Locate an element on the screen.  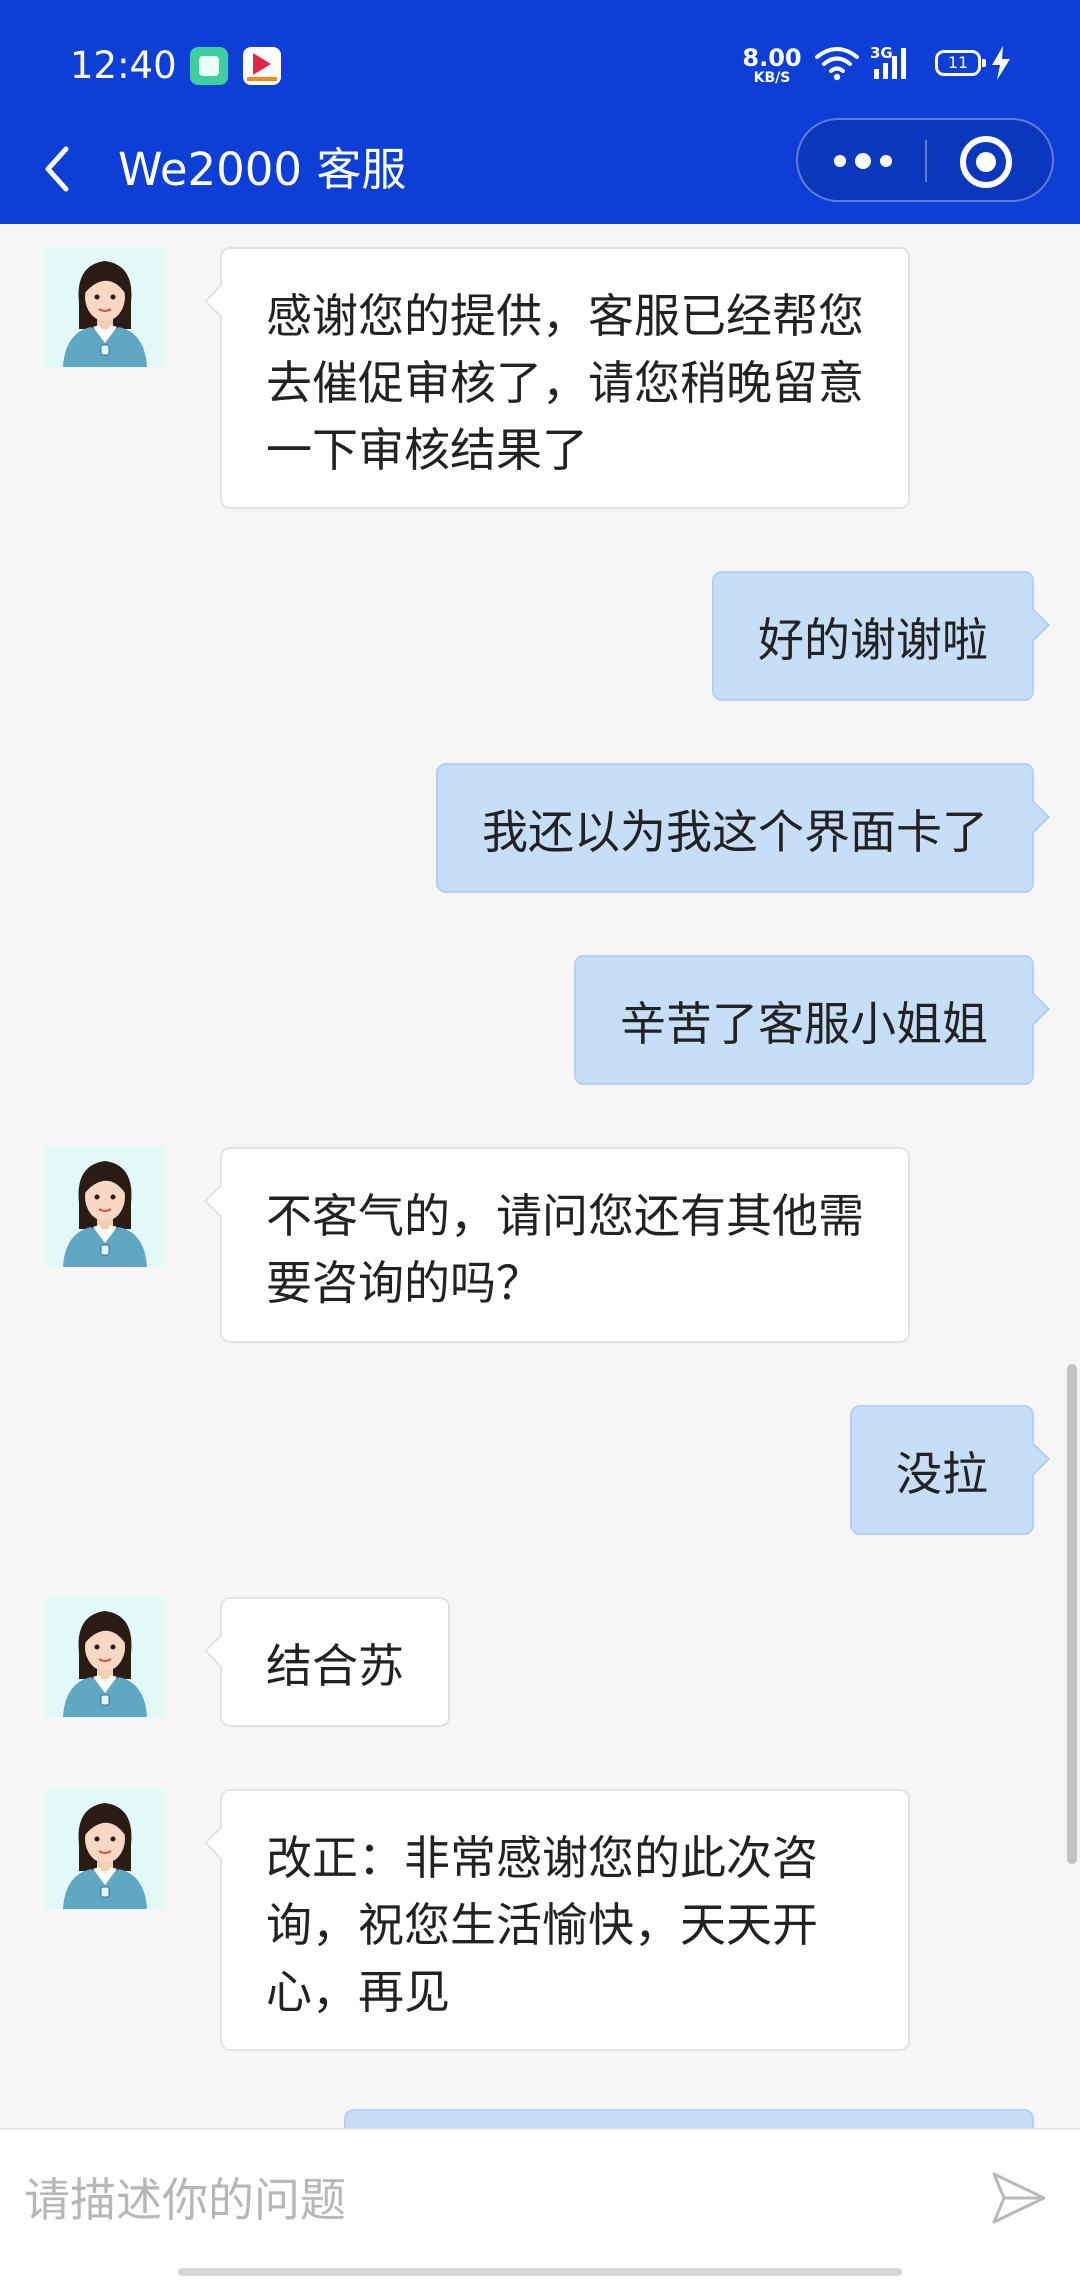
message-text: 不客气的，请问您还有其他需要咨询的吗？ is located at coordinates (565, 1249).